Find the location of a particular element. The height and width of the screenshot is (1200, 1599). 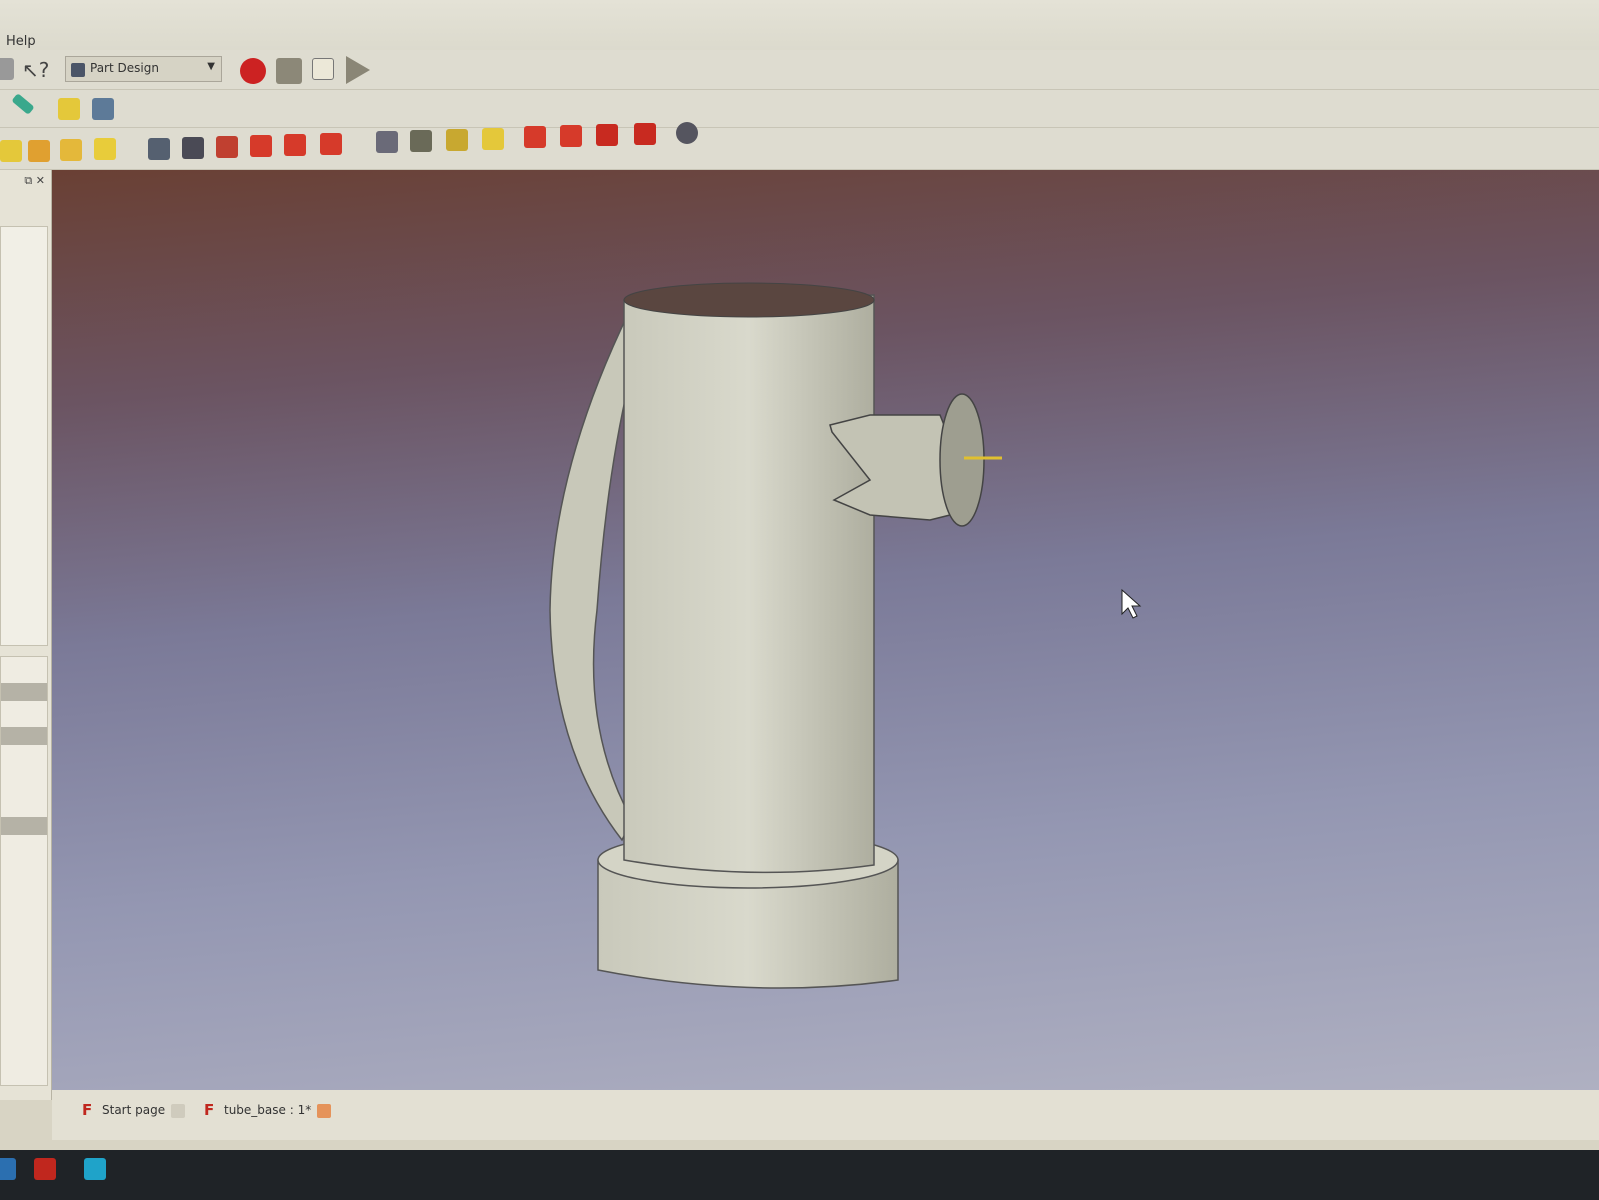

additive-loft-icon is located at coordinates (71, 150).